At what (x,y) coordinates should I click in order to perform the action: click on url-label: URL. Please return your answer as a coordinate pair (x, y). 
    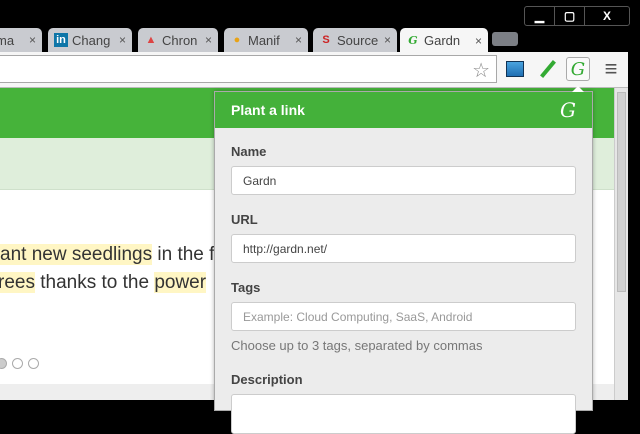
    Looking at the image, I should click on (244, 219).